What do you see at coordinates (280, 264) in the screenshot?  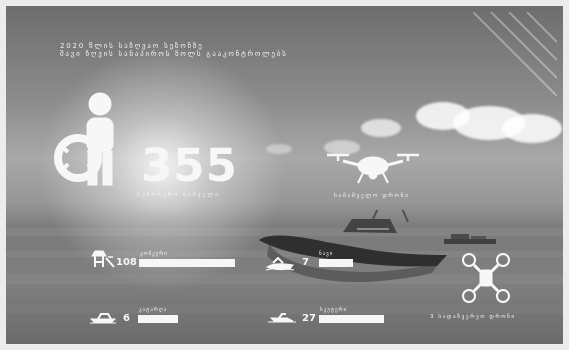 I see `jetski-icon` at bounding box center [280, 264].